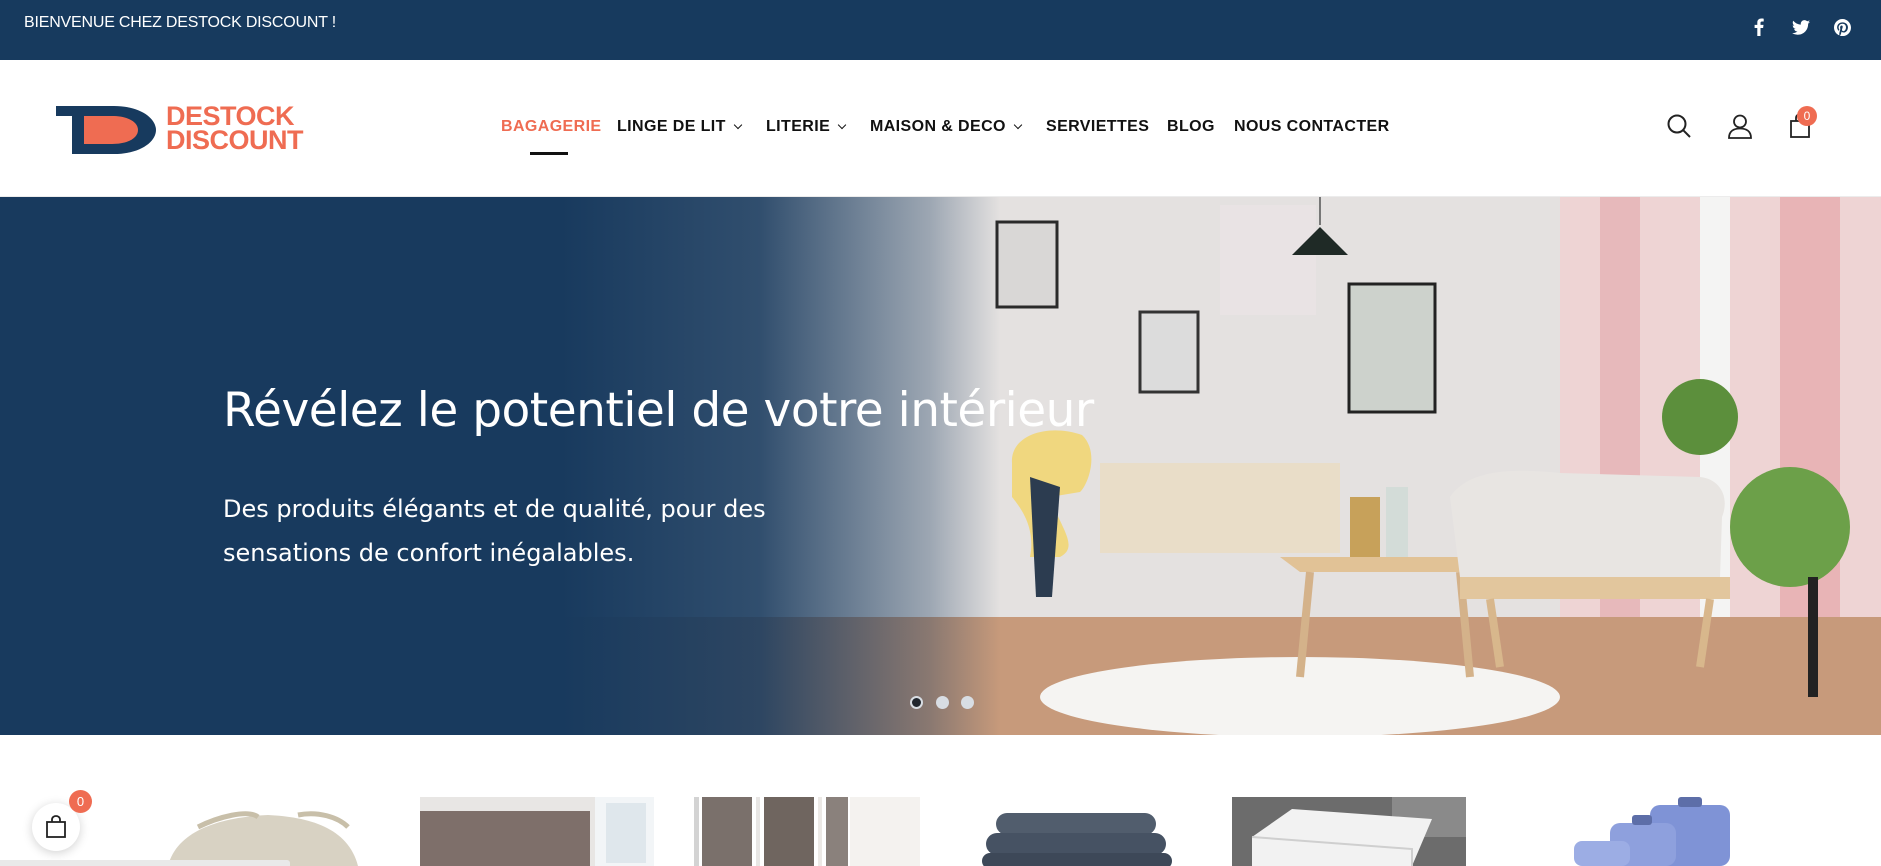 Image resolution: width=1881 pixels, height=866 pixels. What do you see at coordinates (1801, 27) in the screenshot?
I see `twitter-icon` at bounding box center [1801, 27].